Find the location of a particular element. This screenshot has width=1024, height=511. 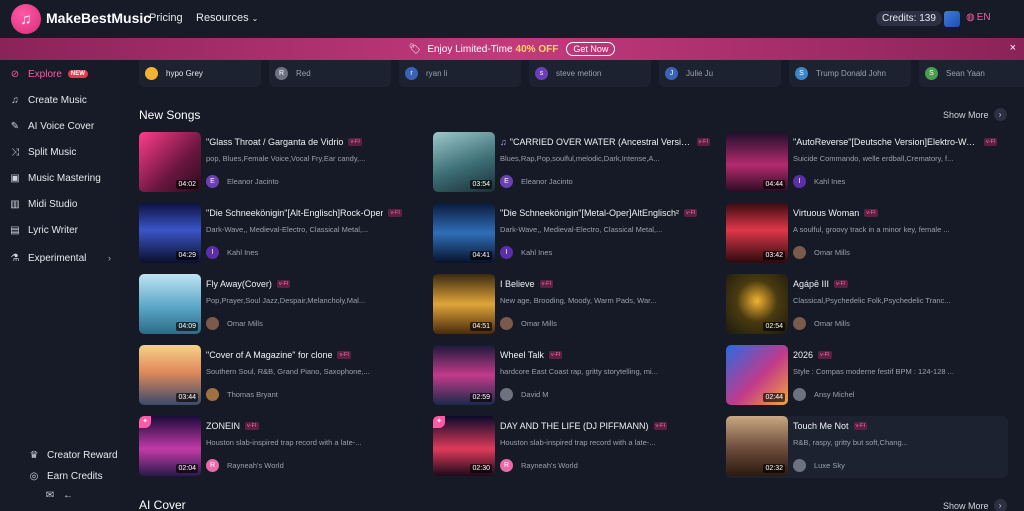

sidebar-item-split-music: ⤨ Split Music is located at coordinates (42, 152).